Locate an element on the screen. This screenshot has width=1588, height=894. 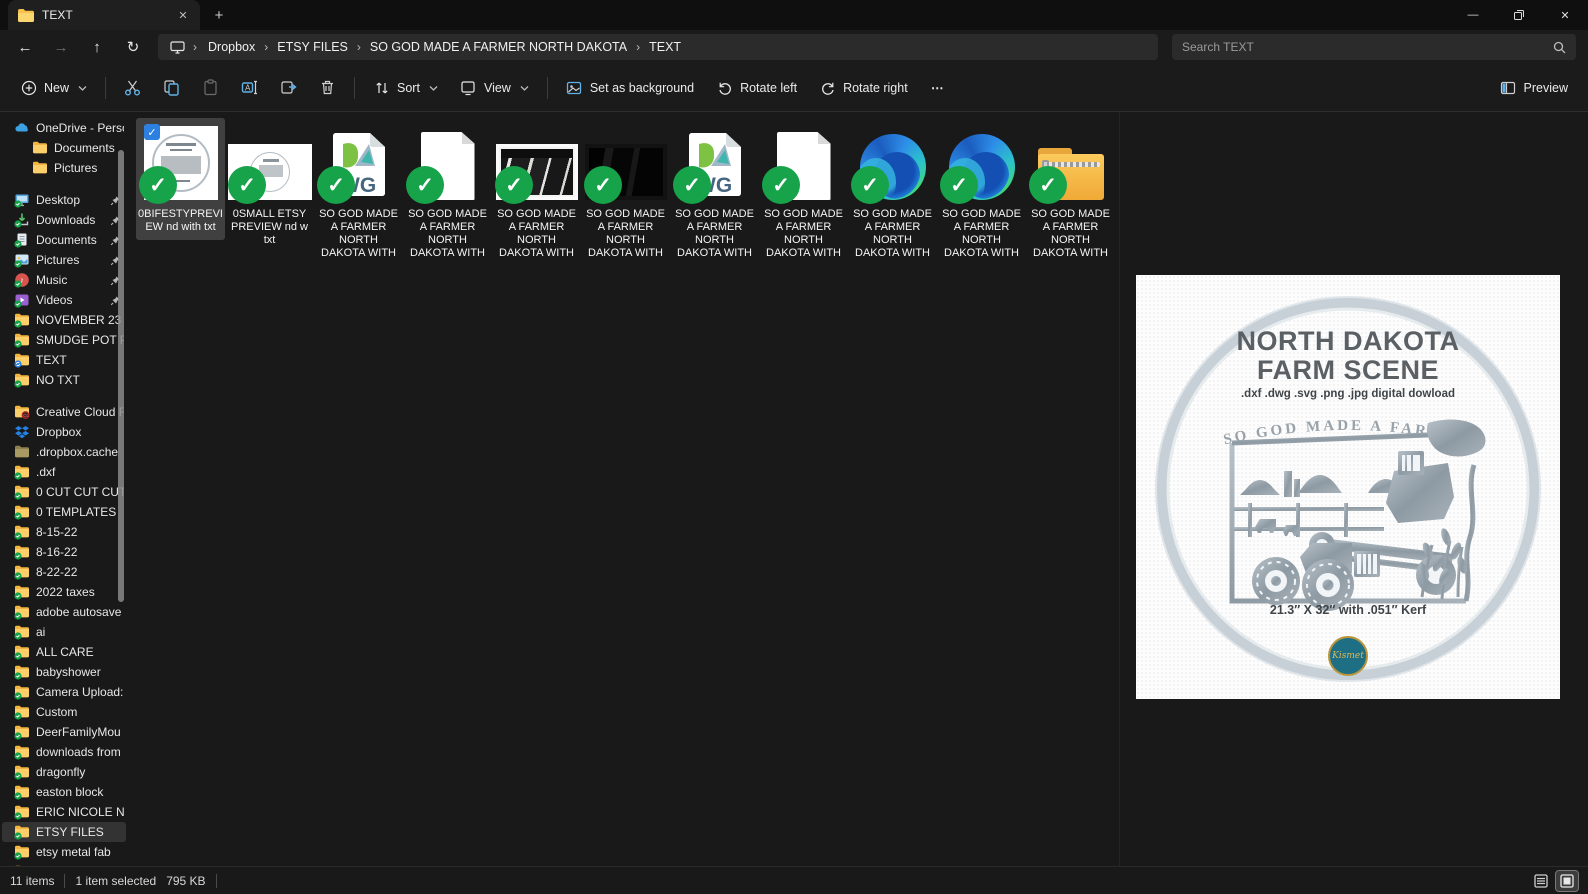
sidebar-item-8-15-22: 8-15-22 is located at coordinates (64, 532).